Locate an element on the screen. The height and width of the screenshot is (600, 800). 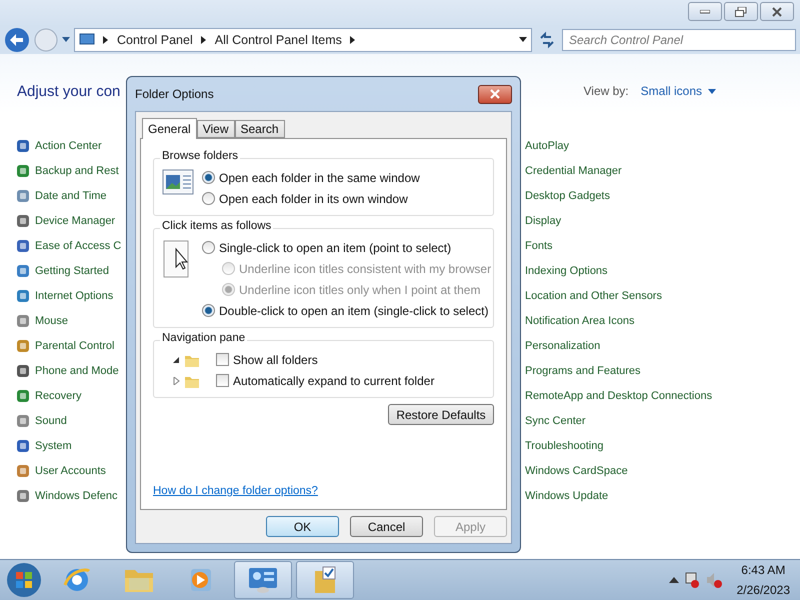
clock-time: 6:43 AM is located at coordinates (763, 570).